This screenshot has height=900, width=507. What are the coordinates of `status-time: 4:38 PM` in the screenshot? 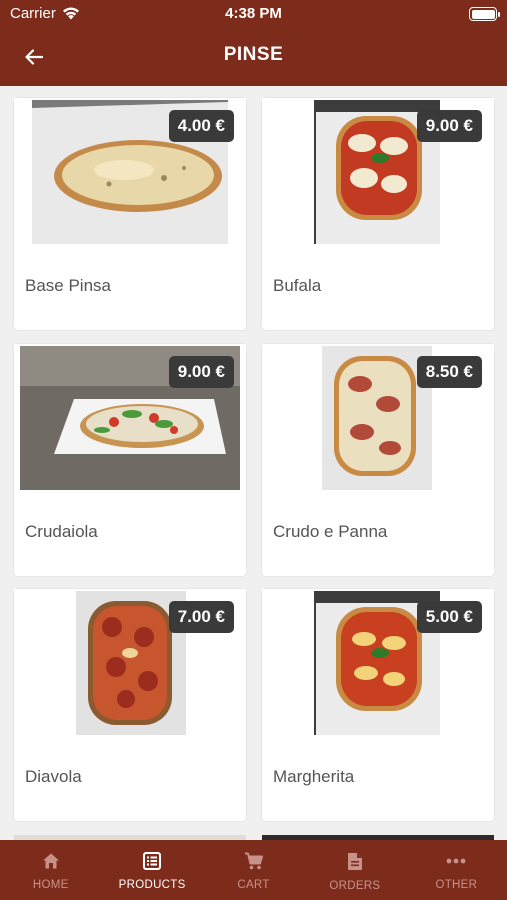 It's located at (253, 13).